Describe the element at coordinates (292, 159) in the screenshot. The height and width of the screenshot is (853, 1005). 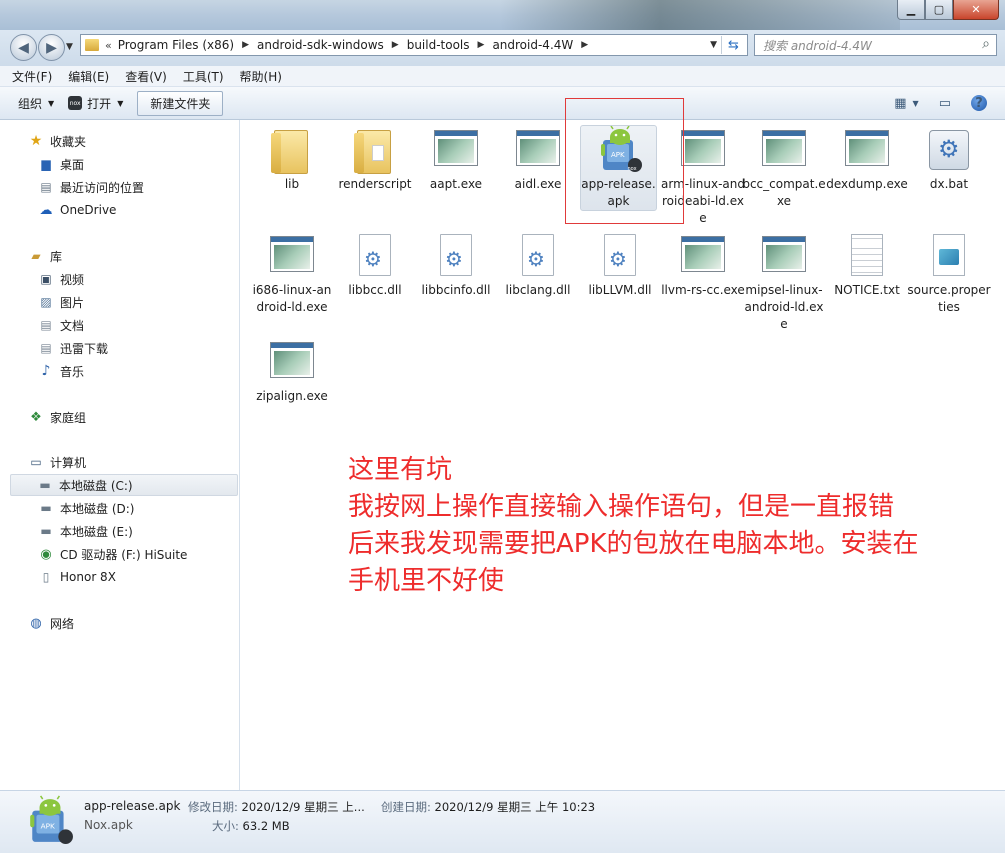
I see `file-item: lib` at that location.